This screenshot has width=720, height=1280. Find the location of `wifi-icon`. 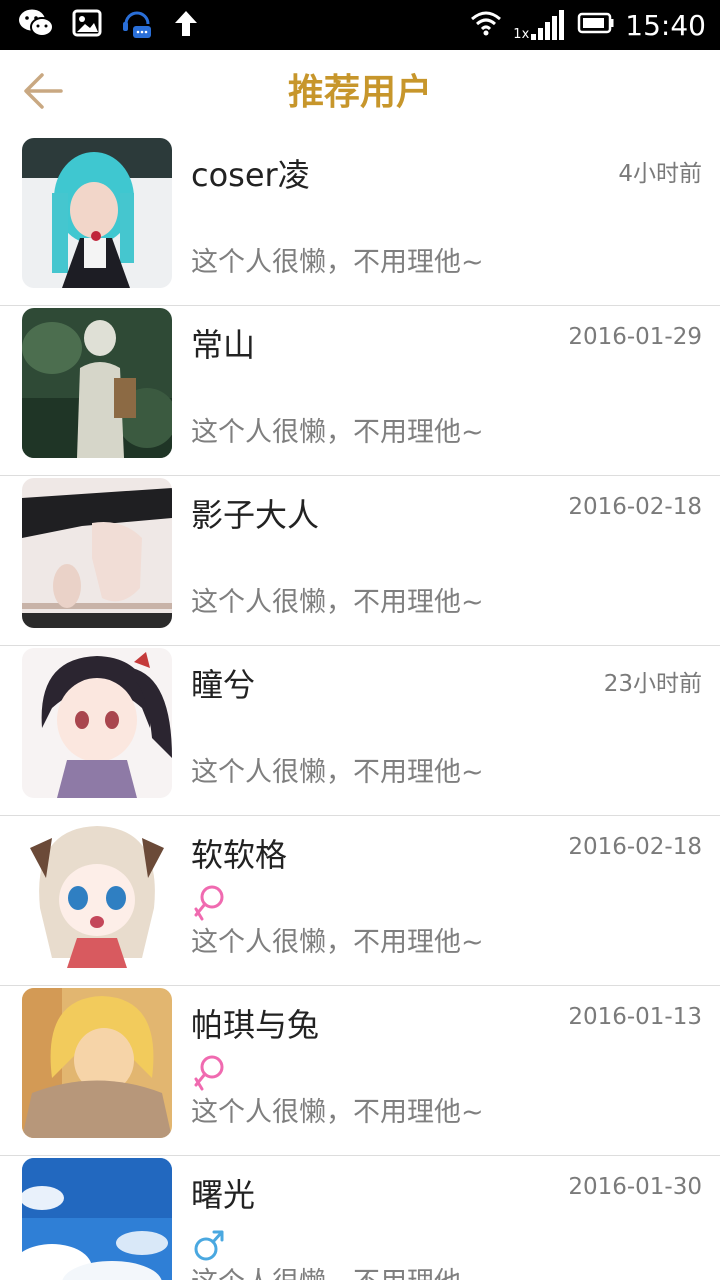

wifi-icon is located at coordinates (486, 25).